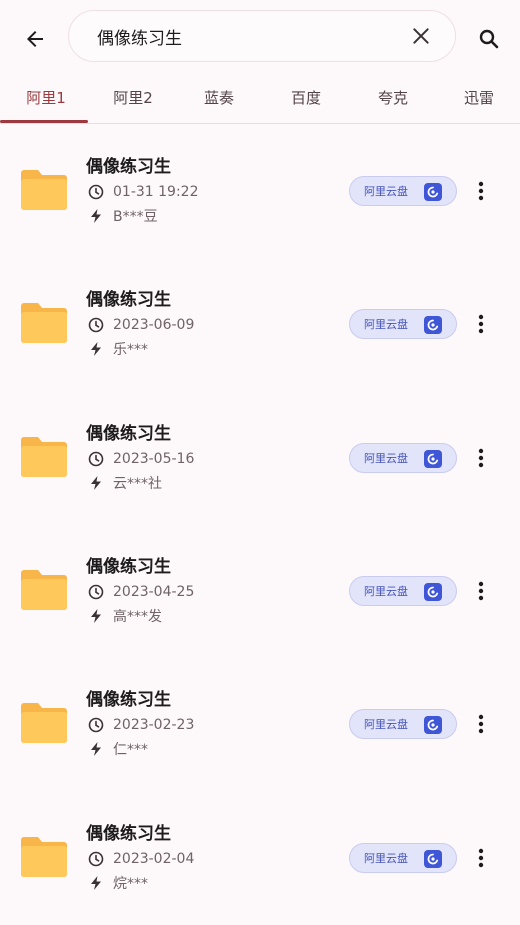 The image size is (520, 925). I want to click on tab-baidu: 百度, so click(306, 97).